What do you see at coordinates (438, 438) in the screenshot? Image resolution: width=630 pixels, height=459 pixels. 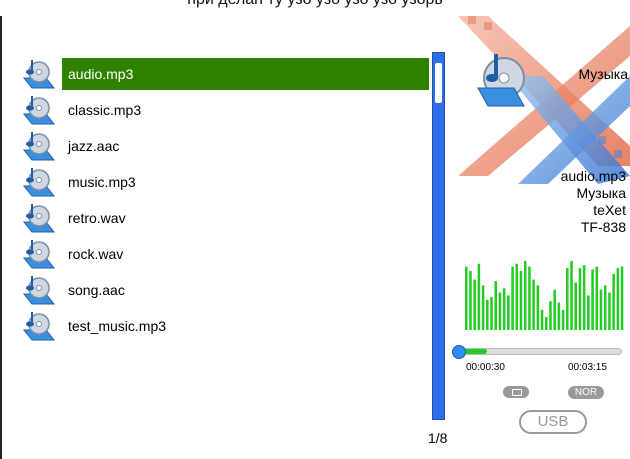 I see `page-counter: 1/8` at bounding box center [438, 438].